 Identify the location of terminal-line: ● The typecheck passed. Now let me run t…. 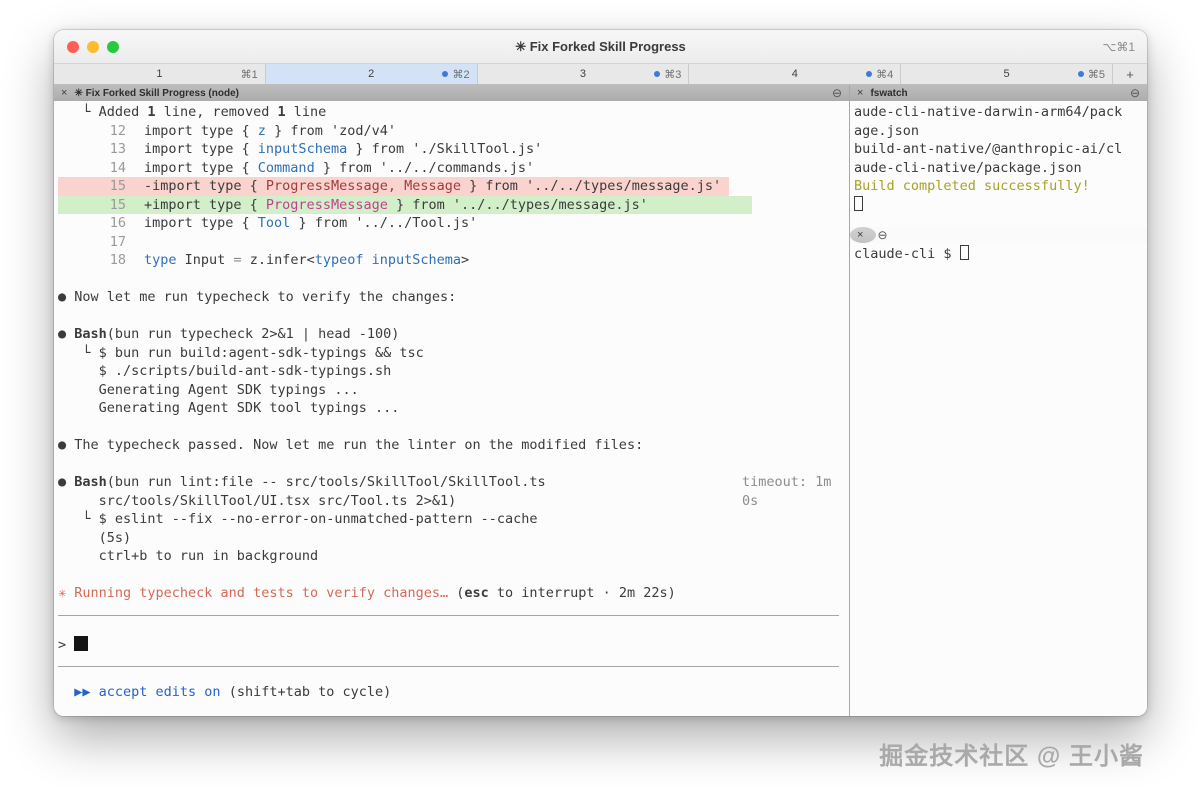
(451, 445).